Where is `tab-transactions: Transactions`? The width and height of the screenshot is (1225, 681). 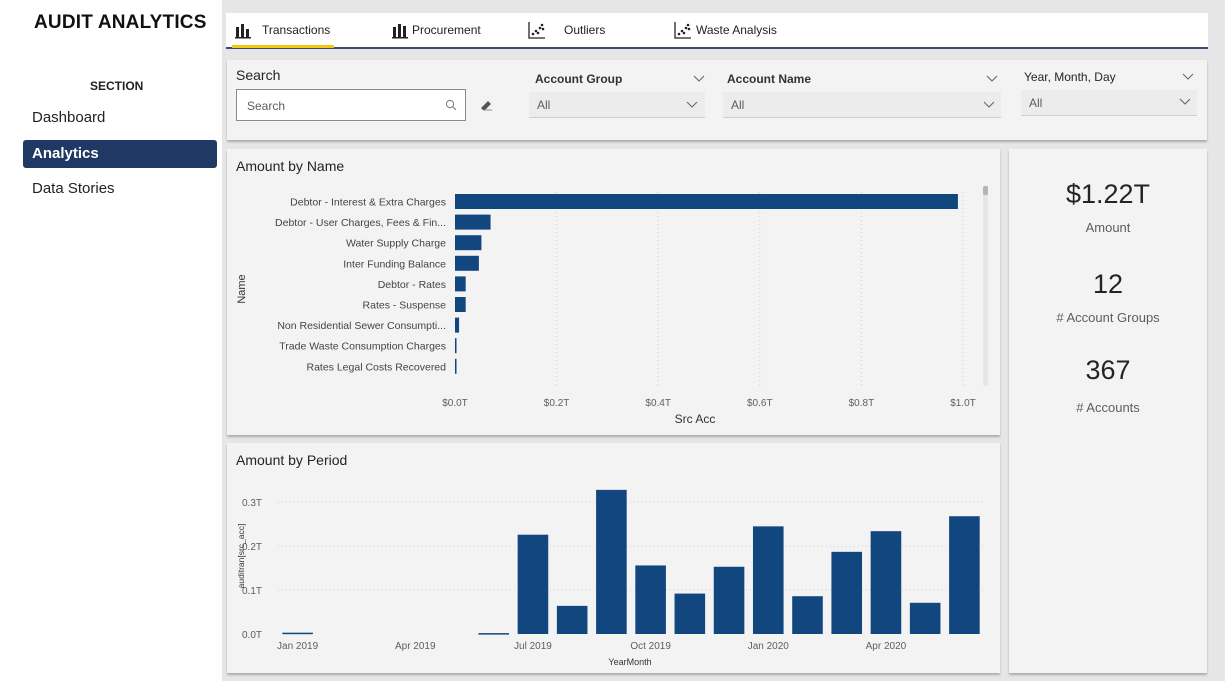 tab-transactions: Transactions is located at coordinates (283, 30).